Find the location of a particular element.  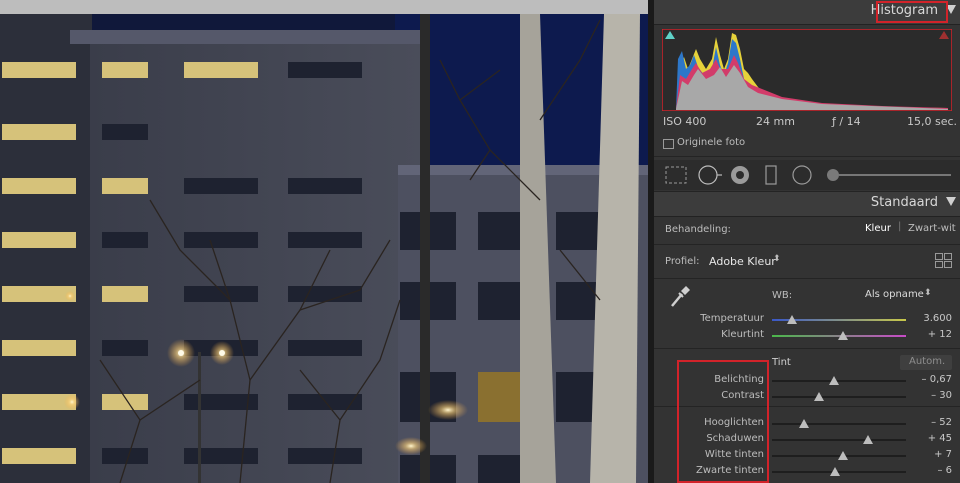

histogram-graph is located at coordinates (807, 70).